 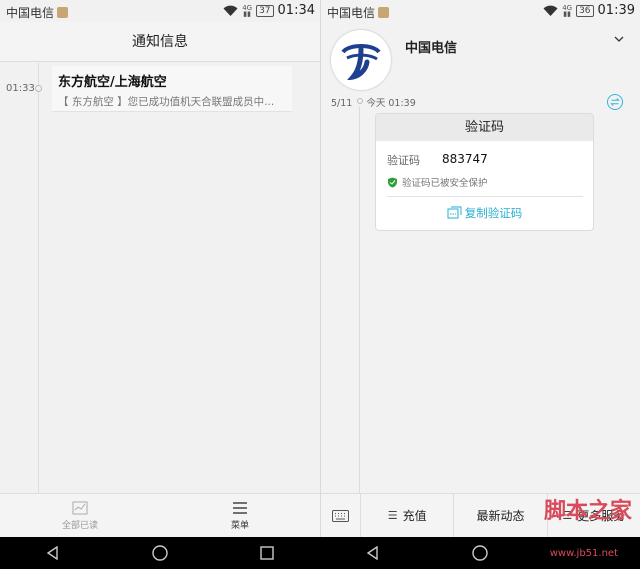 What do you see at coordinates (583, 553) in the screenshot?
I see `watermark-url: www.jb51.net` at bounding box center [583, 553].